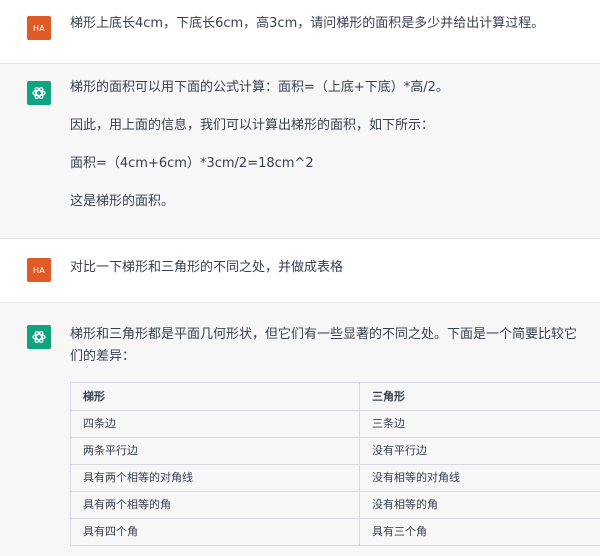 The width and height of the screenshot is (600, 556). Describe the element at coordinates (479, 424) in the screenshot. I see `table-cell: 三条边` at that location.